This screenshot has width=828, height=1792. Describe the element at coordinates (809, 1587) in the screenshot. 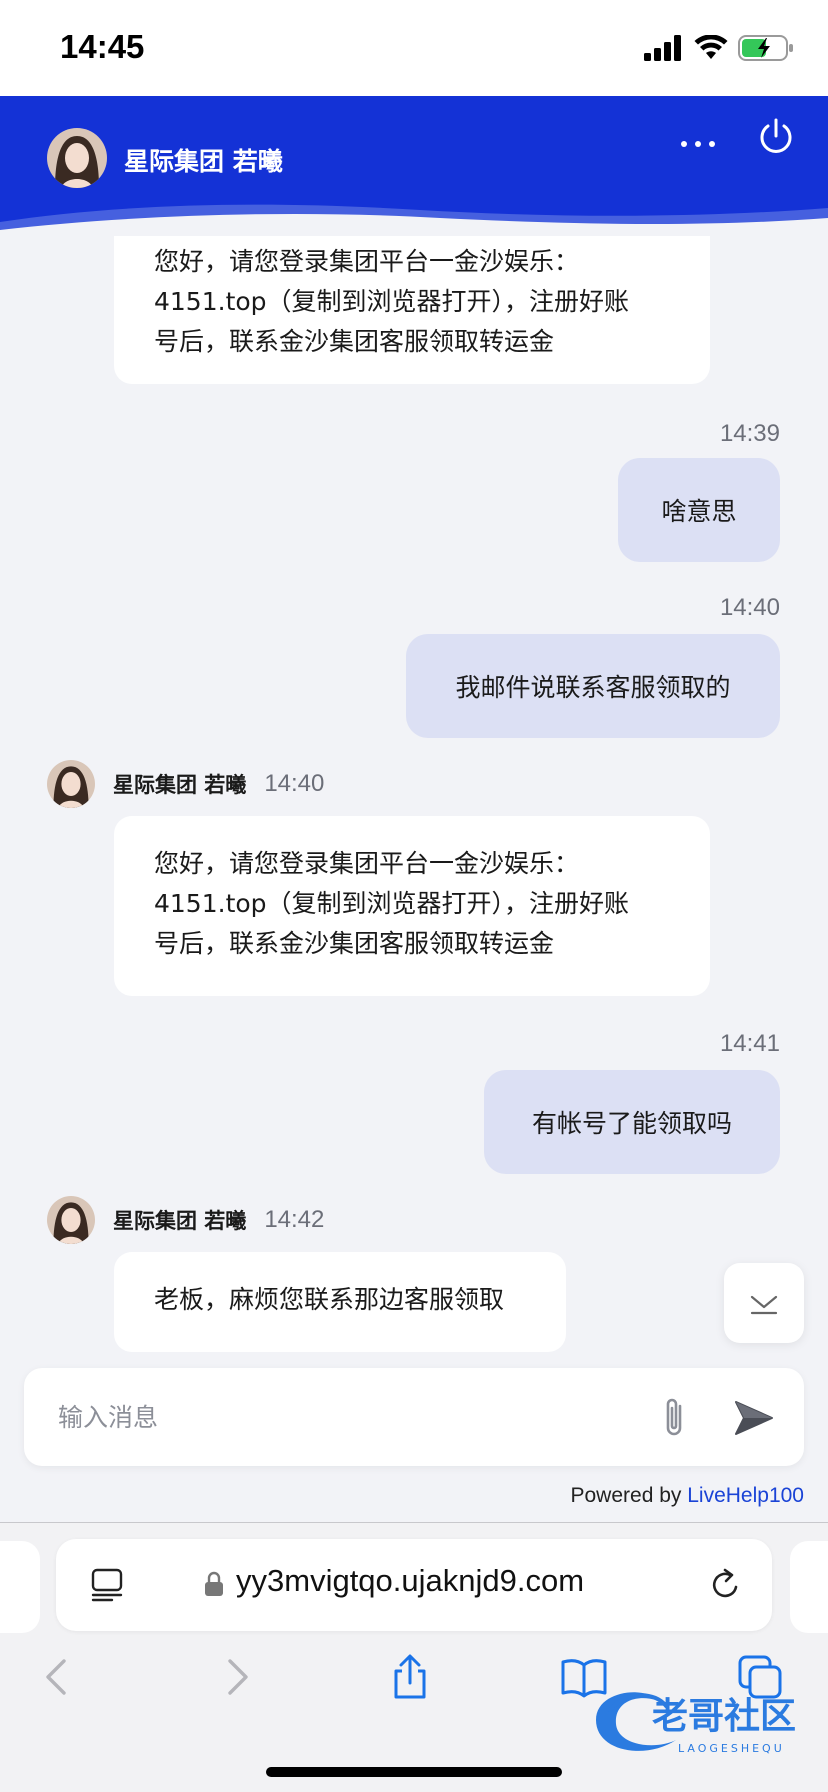

I see `next-tab-preview` at that location.